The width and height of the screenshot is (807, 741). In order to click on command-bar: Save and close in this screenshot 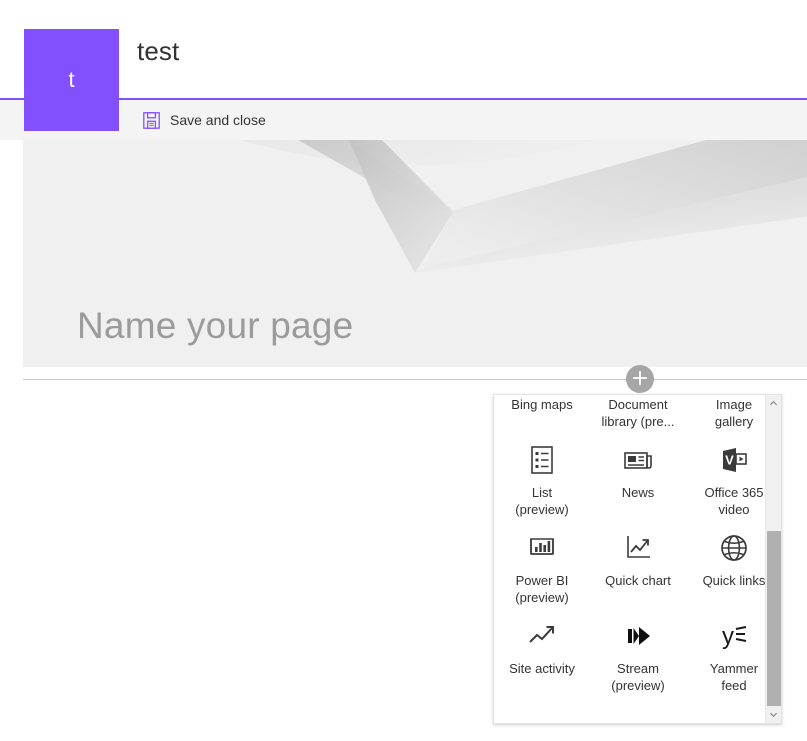, I will do `click(403, 120)`.